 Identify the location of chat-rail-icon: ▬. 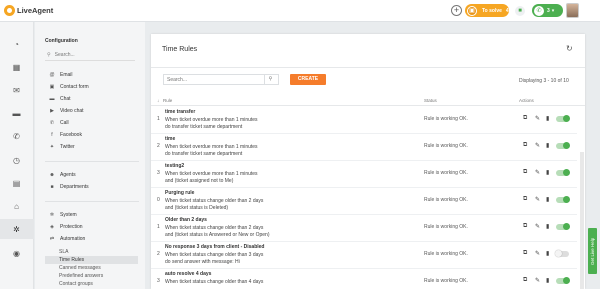
(16, 113).